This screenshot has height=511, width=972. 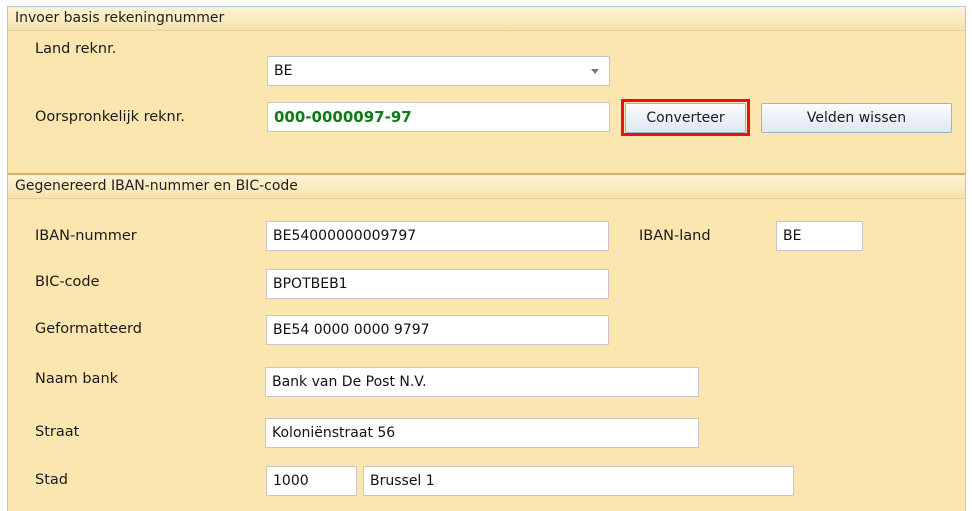 I want to click on convert-button: Converteer, so click(x=685, y=118).